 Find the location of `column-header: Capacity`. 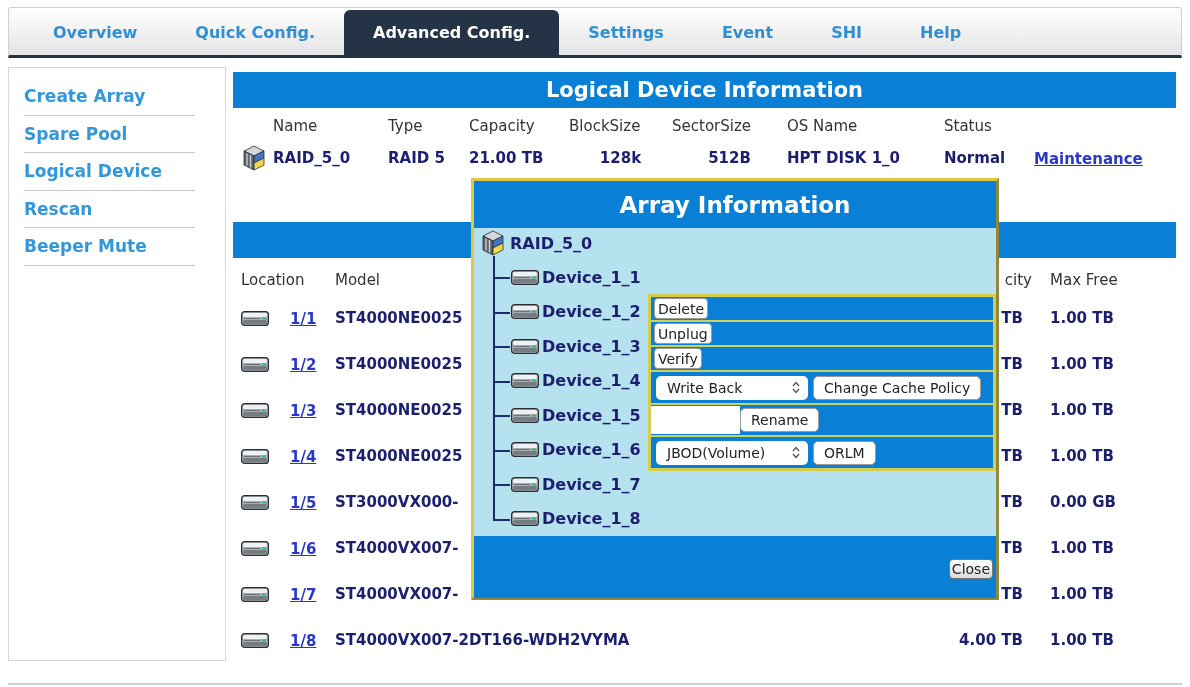

column-header: Capacity is located at coordinates (502, 126).